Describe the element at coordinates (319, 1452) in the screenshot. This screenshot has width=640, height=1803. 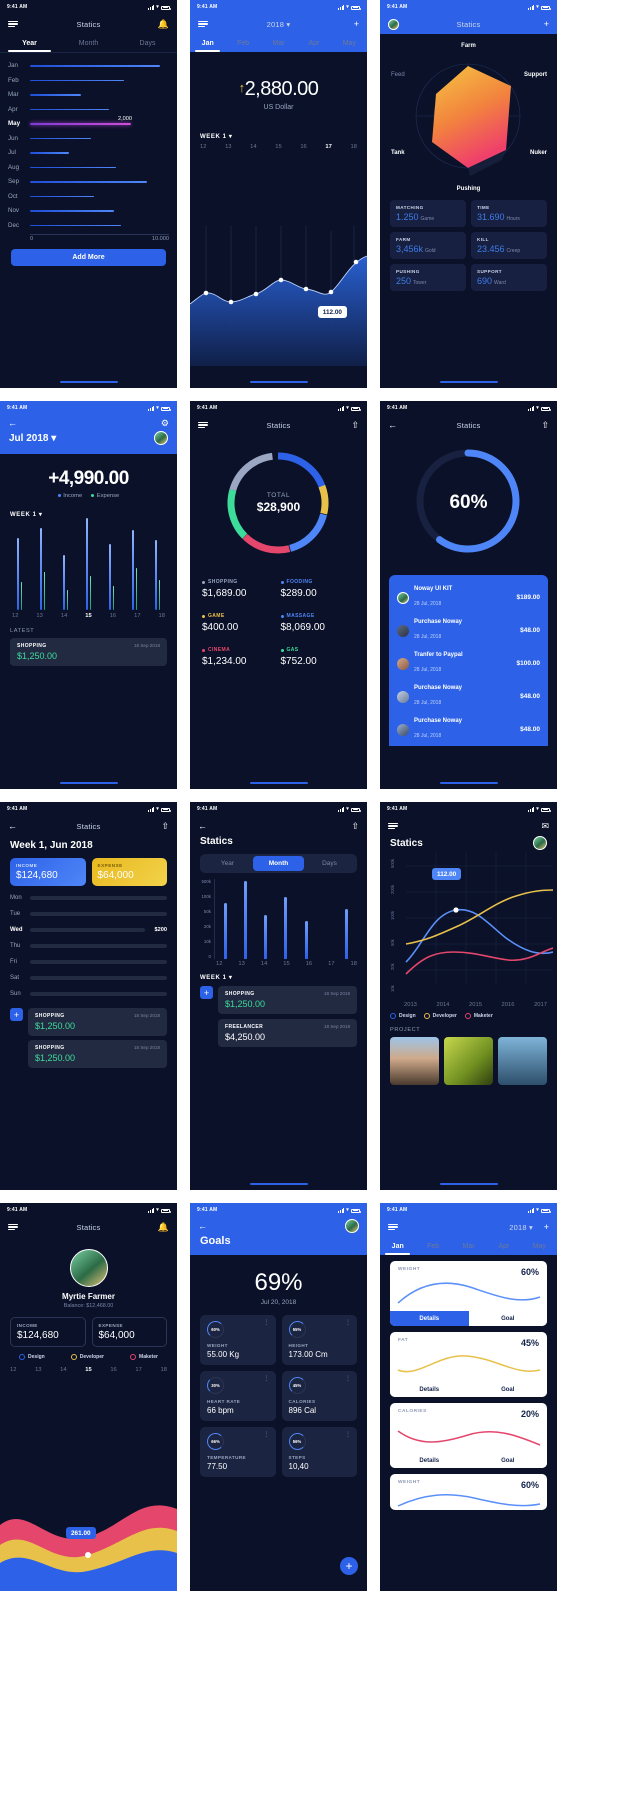
I see `goal-card-steps: ⋮ 56% STEPS 10,40` at that location.